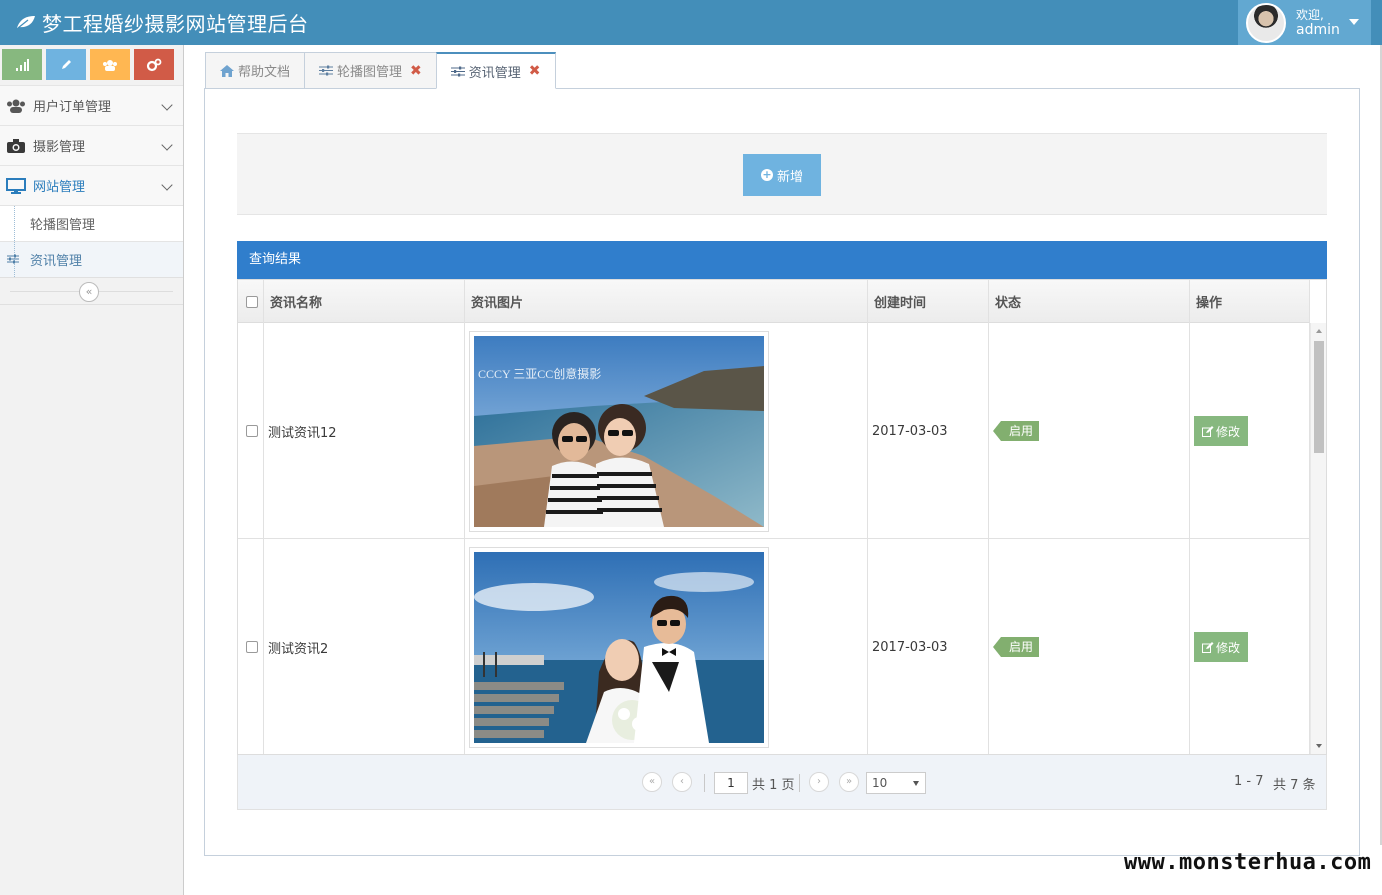 Image resolution: width=1382 pixels, height=895 pixels. What do you see at coordinates (1319, 397) in the screenshot?
I see `scrollbar-thumb` at bounding box center [1319, 397].